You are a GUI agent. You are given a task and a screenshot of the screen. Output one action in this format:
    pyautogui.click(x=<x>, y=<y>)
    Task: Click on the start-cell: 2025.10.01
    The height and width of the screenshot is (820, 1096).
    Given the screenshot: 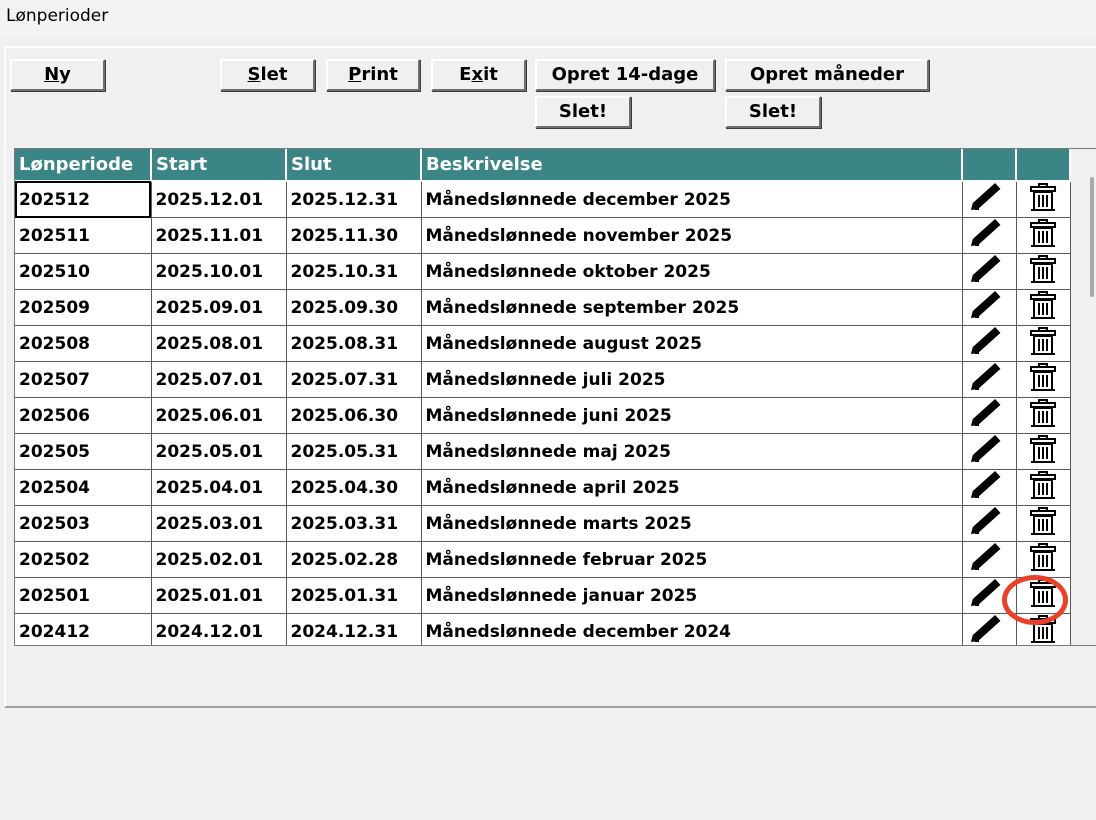 What is the action you would take?
    pyautogui.click(x=219, y=271)
    